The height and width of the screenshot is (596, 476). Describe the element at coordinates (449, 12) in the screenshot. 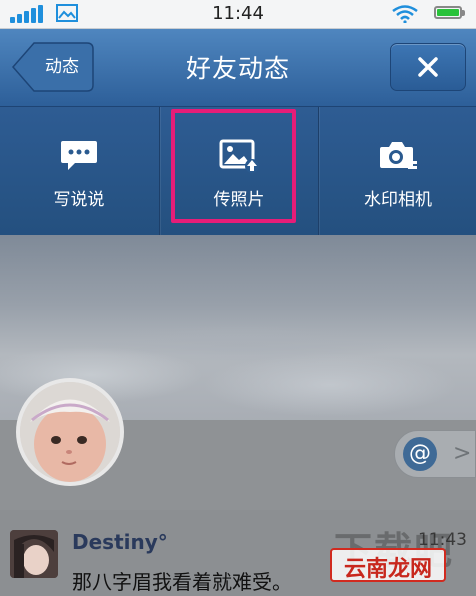

I see `battery-icon` at that location.